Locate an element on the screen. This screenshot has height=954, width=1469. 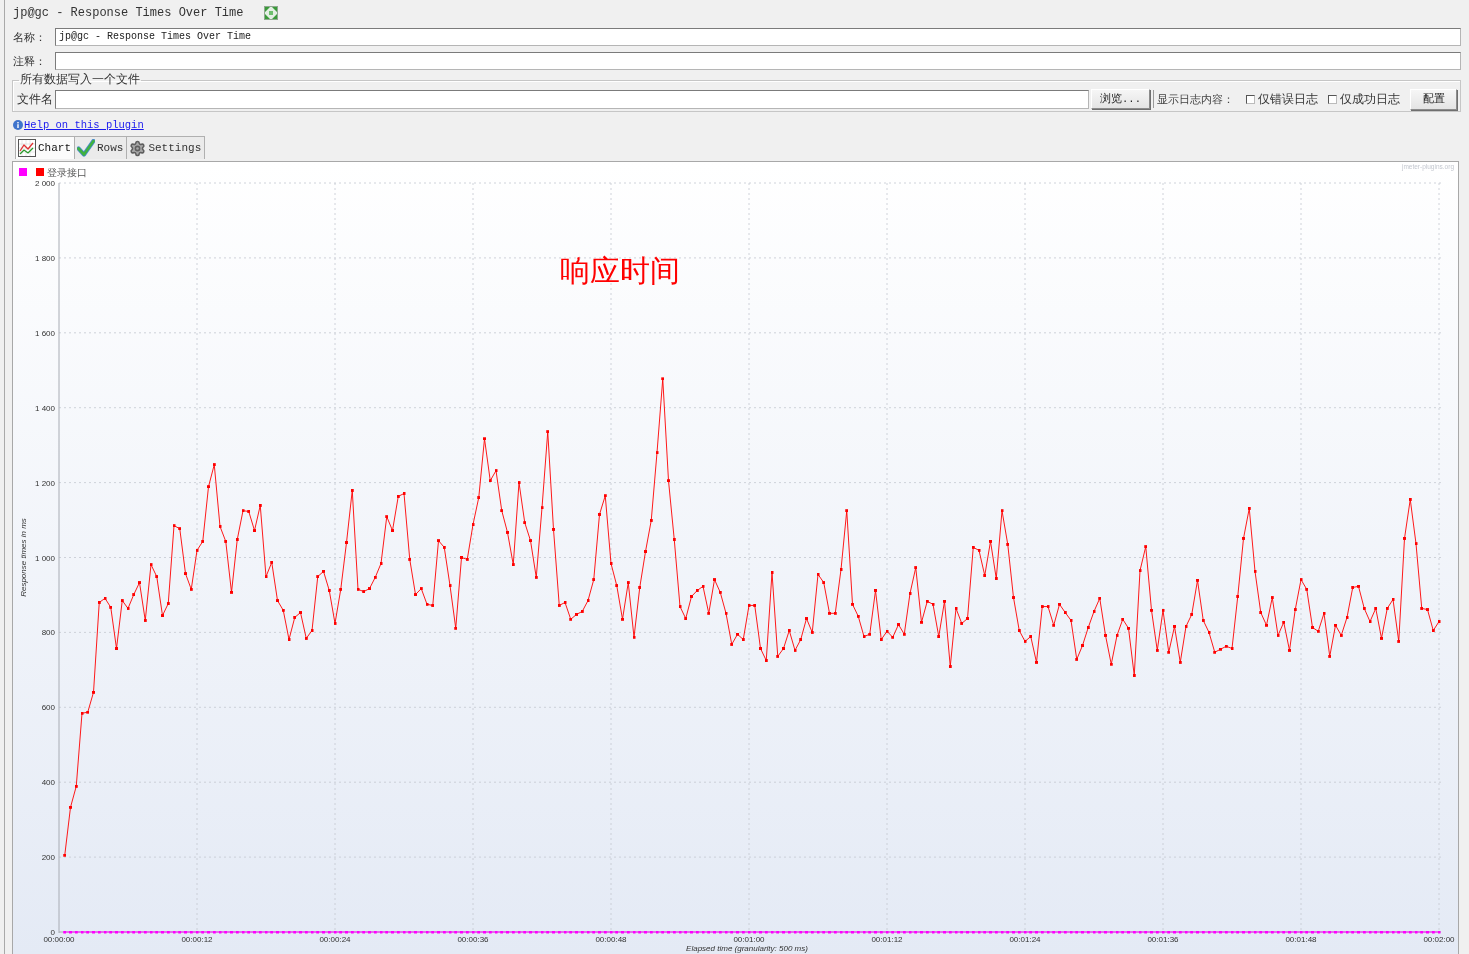
y-tick-label: 200 is located at coordinates (48, 858).